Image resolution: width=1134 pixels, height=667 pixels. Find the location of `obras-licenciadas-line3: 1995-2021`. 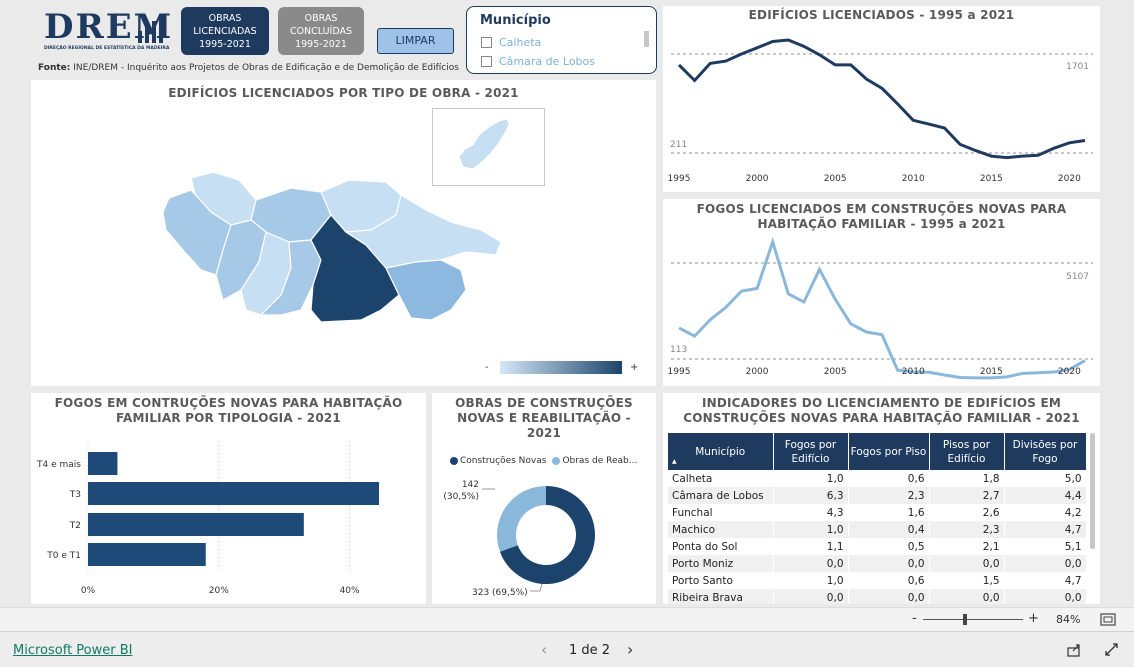

obras-licenciadas-line3: 1995-2021 is located at coordinates (225, 44).